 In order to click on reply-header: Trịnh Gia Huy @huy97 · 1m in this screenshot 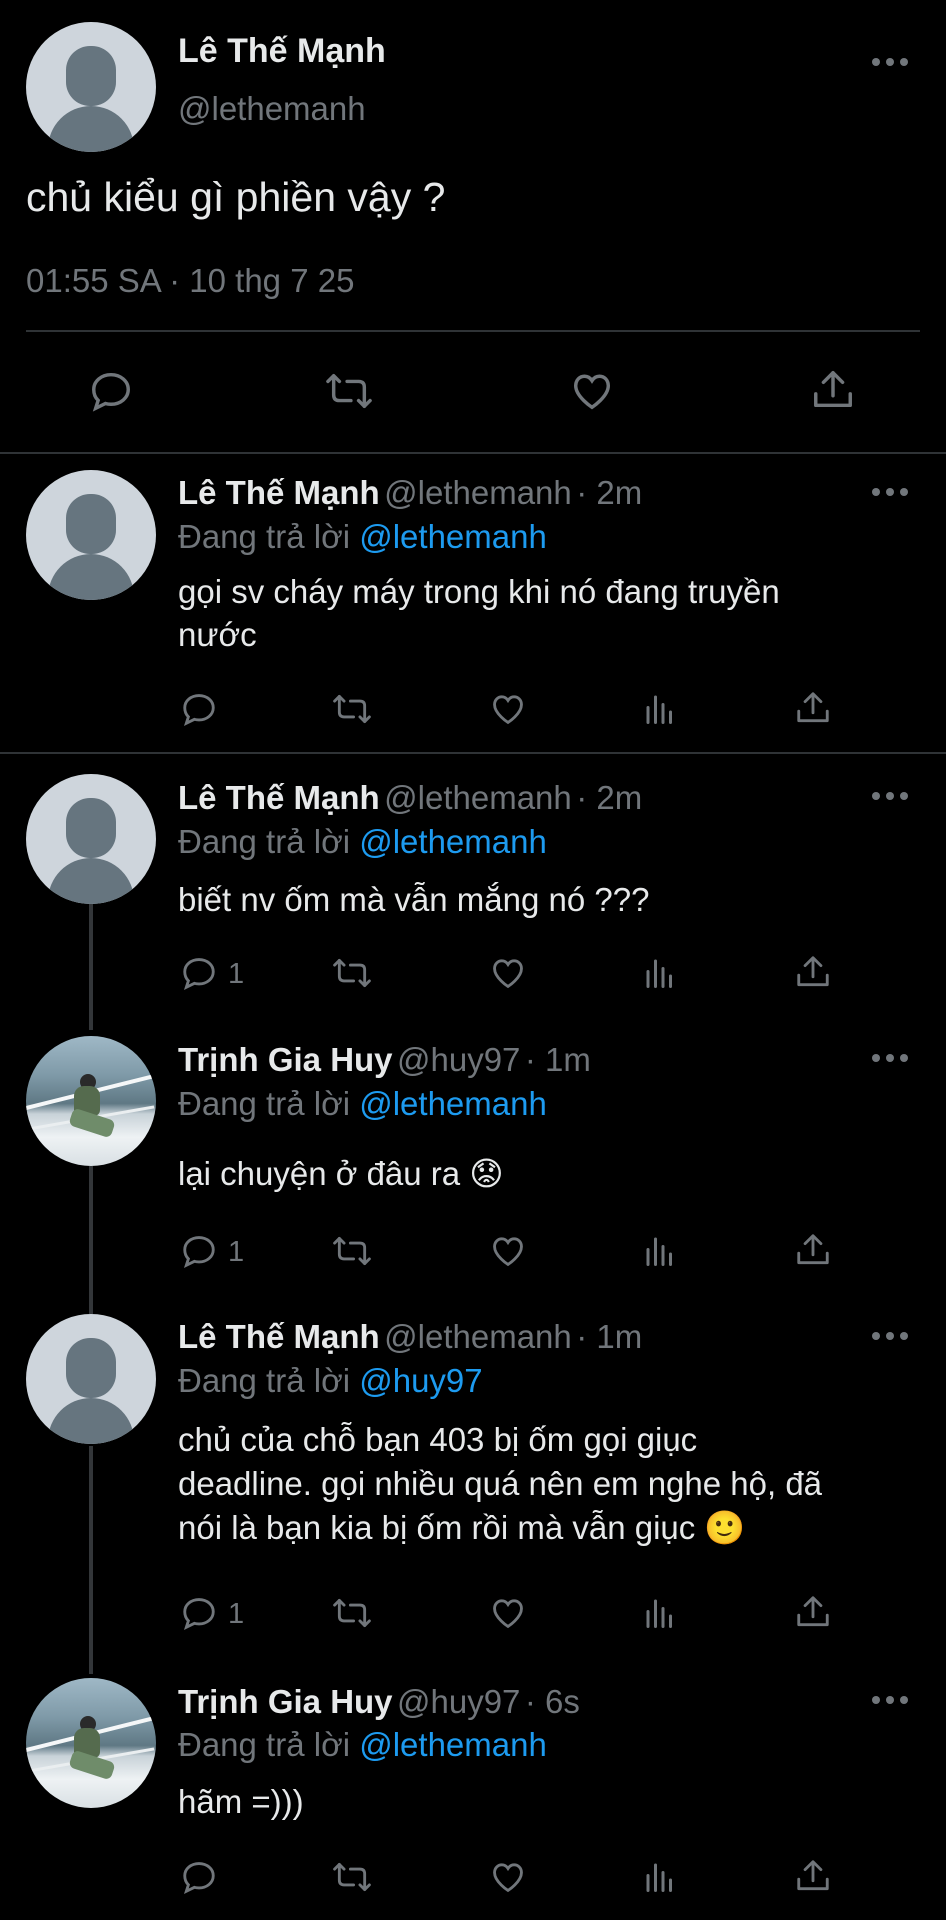, I will do `click(384, 1060)`.